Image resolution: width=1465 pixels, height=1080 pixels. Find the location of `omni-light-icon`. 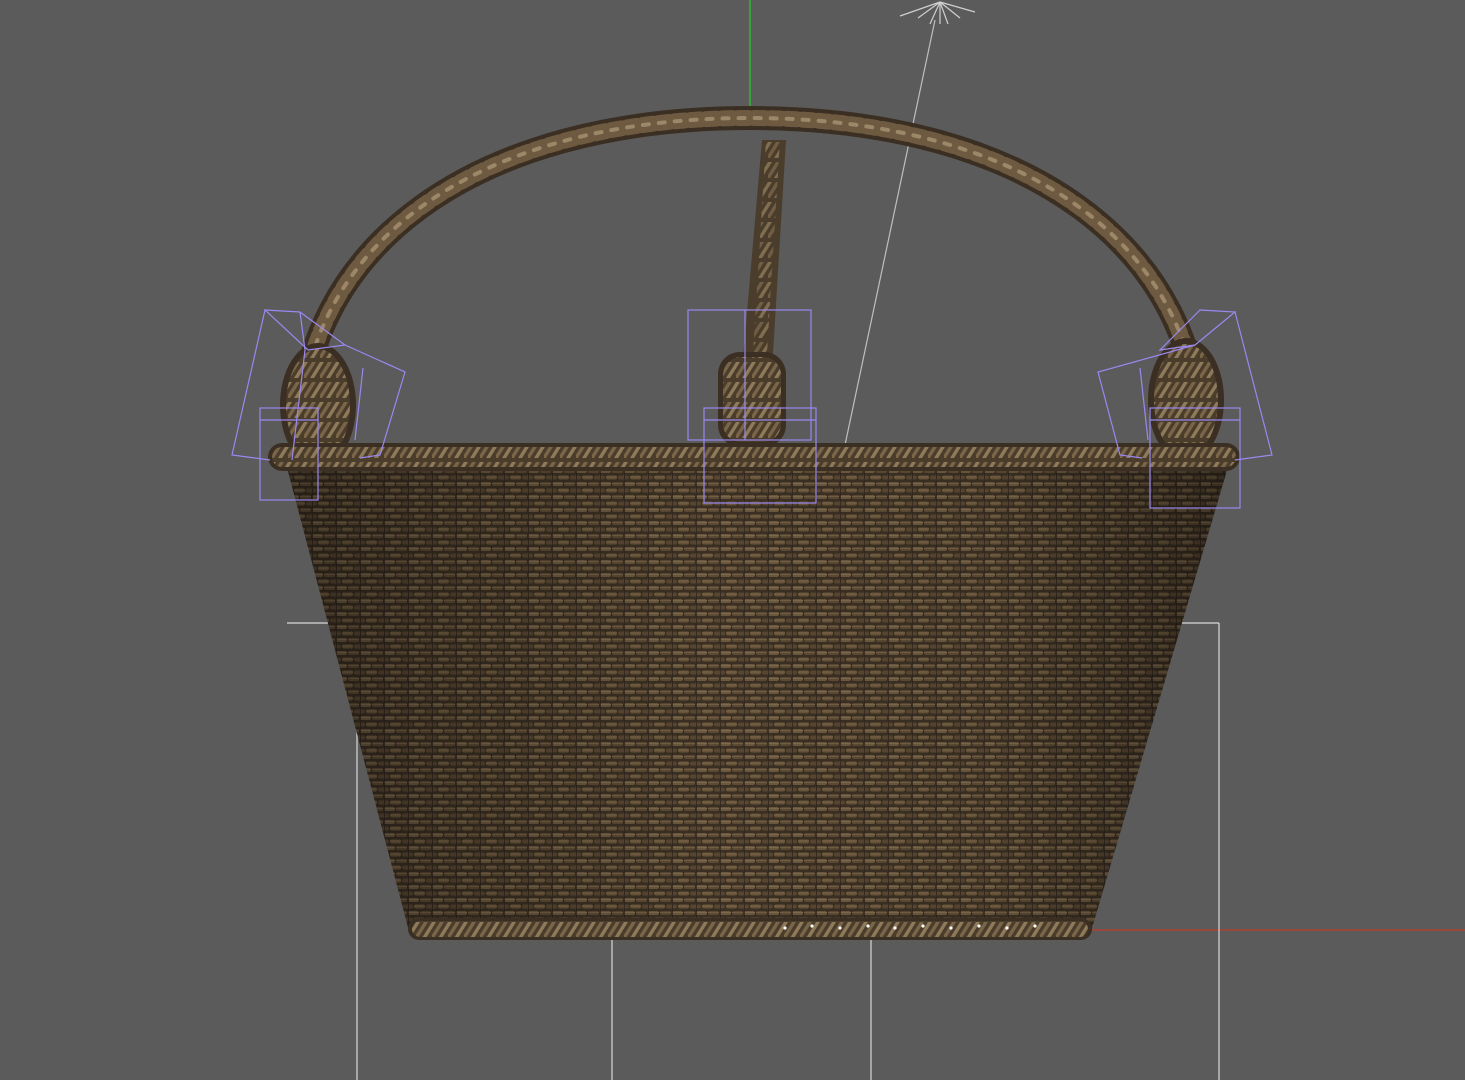

omni-light-icon is located at coordinates (910, 223).